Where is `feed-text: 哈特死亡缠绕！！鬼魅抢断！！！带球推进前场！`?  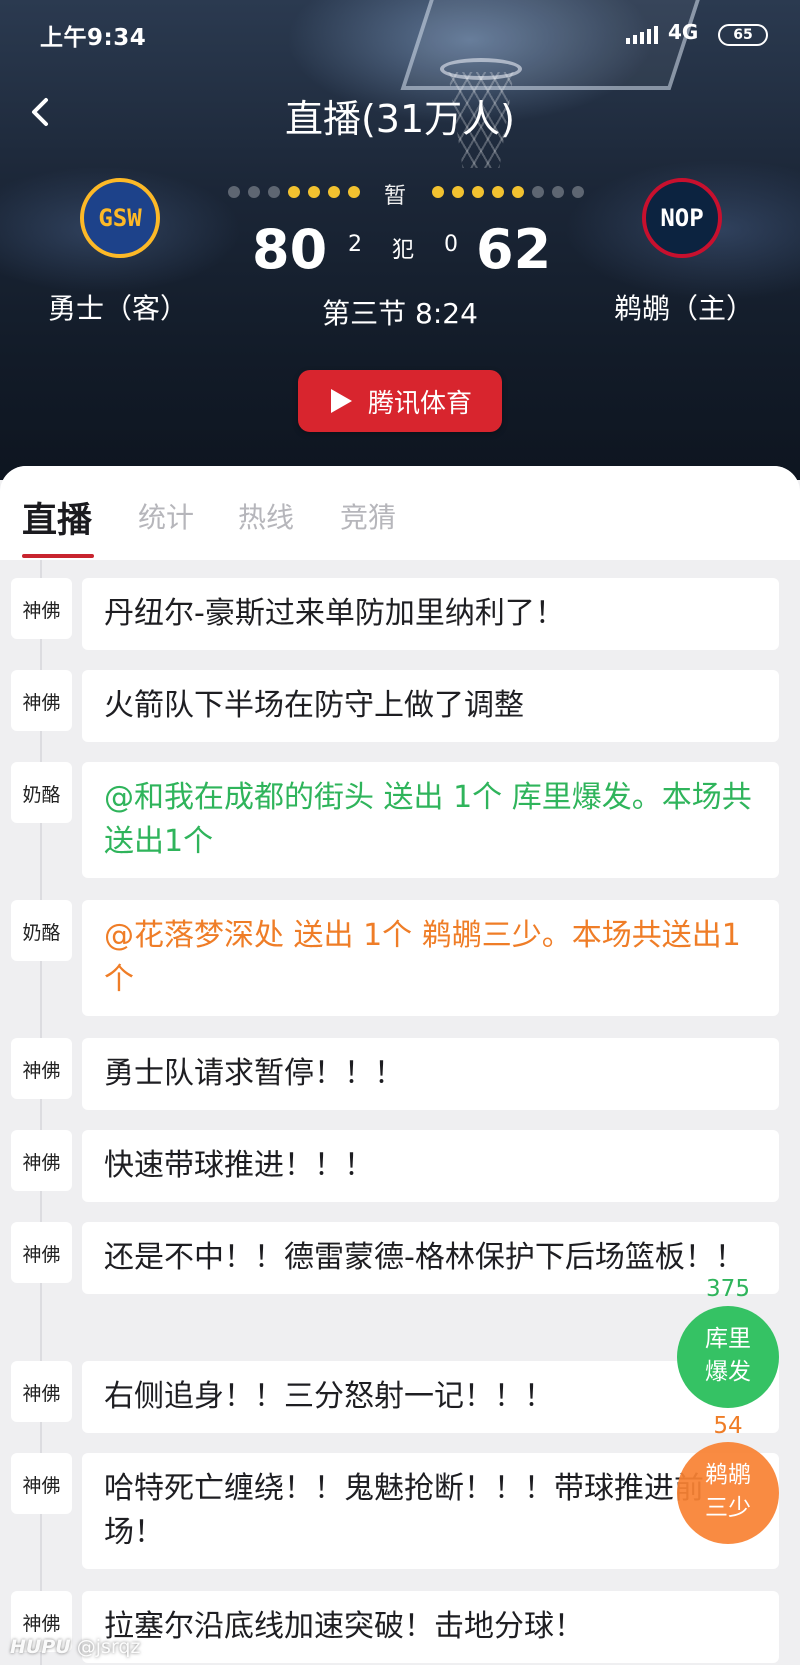 feed-text: 哈特死亡缠绕！！鬼魅抢断！！！带球推进前场！ is located at coordinates (430, 1511).